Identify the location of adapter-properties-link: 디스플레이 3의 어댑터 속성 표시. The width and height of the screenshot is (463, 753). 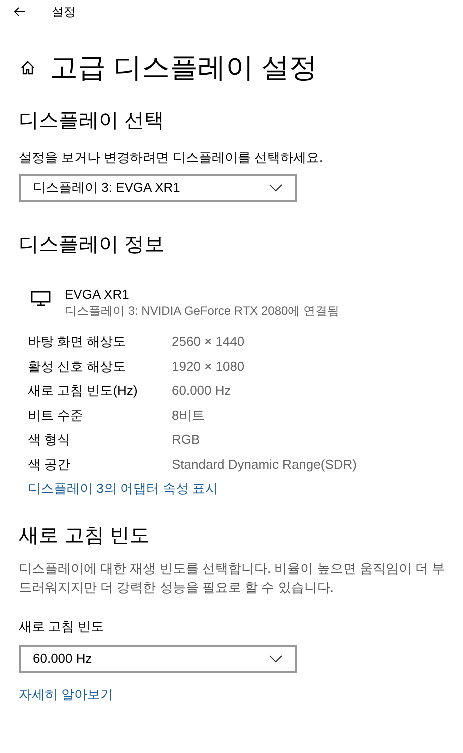
(123, 489).